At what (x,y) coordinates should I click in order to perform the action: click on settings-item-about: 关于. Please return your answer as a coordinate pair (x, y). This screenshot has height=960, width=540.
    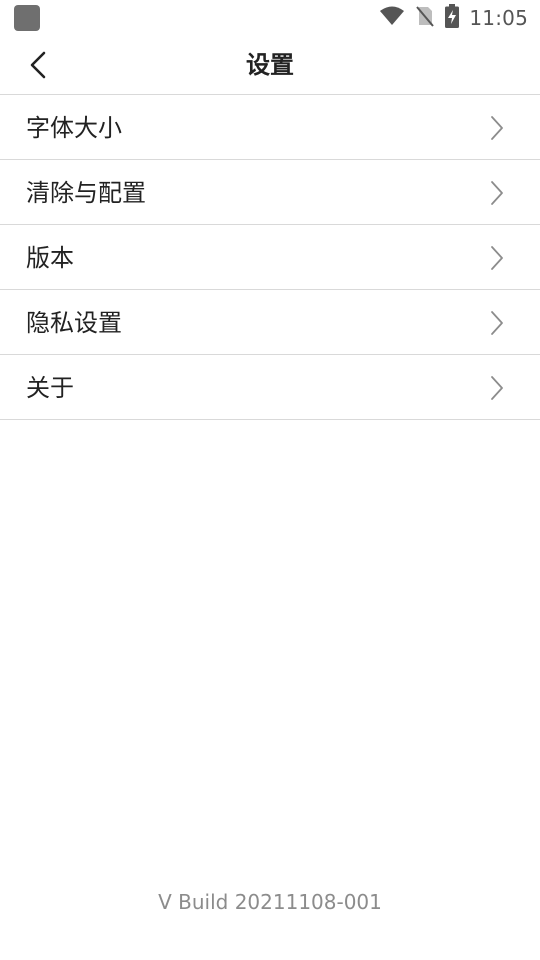
    Looking at the image, I should click on (270, 387).